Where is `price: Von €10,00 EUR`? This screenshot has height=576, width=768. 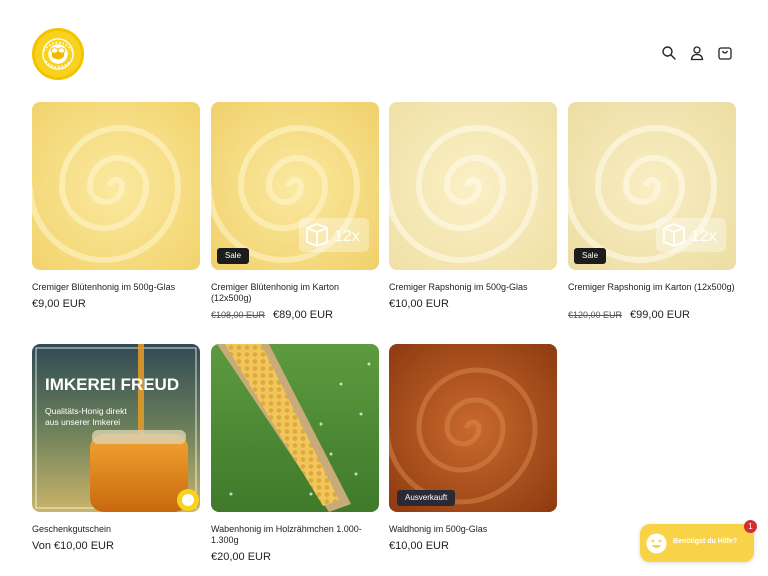 price: Von €10,00 EUR is located at coordinates (73, 546).